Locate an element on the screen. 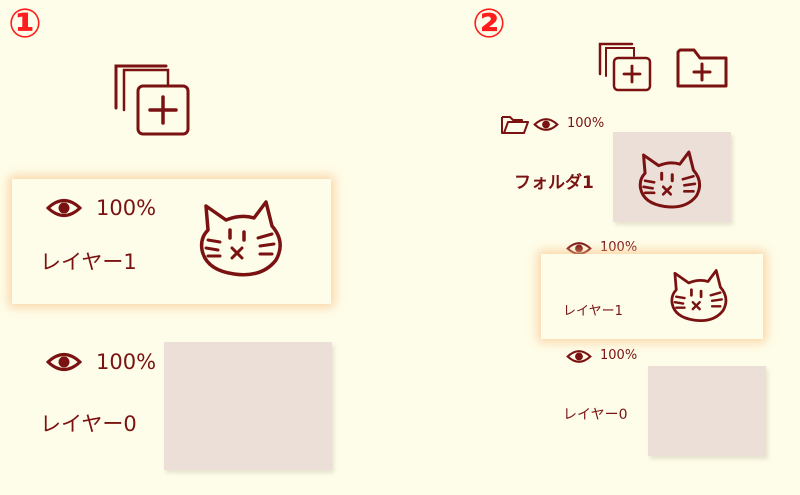 Image resolution: width=800 pixels, height=495 pixels. new-folder-icon is located at coordinates (702, 68).